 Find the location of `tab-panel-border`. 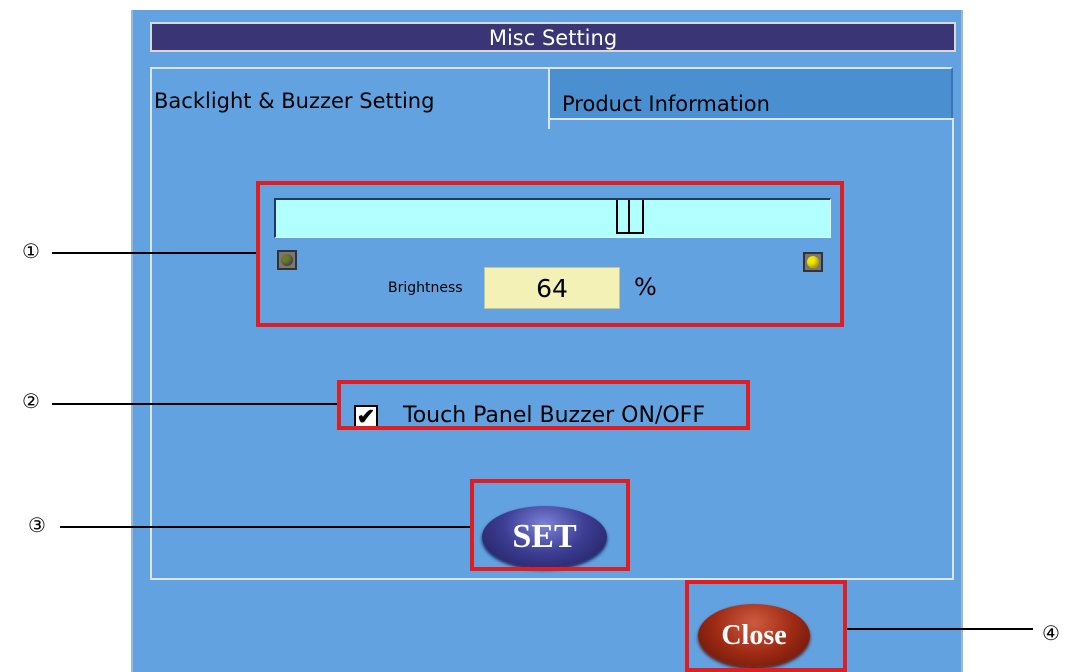

tab-panel-border is located at coordinates (751, 119).